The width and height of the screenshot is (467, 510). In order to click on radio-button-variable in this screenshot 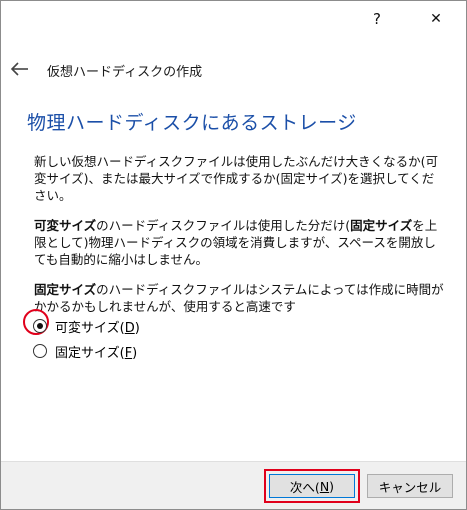, I will do `click(40, 326)`.